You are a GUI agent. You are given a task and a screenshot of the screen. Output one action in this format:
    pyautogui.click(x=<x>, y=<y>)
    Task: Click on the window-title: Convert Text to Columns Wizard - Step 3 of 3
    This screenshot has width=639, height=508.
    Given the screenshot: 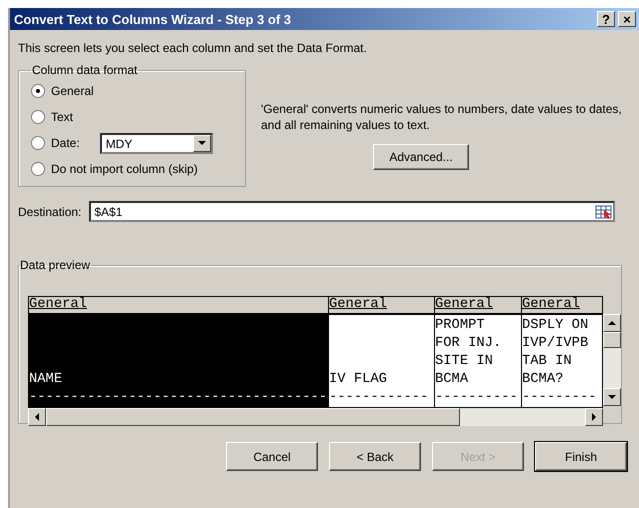 What is the action you would take?
    pyautogui.click(x=153, y=19)
    